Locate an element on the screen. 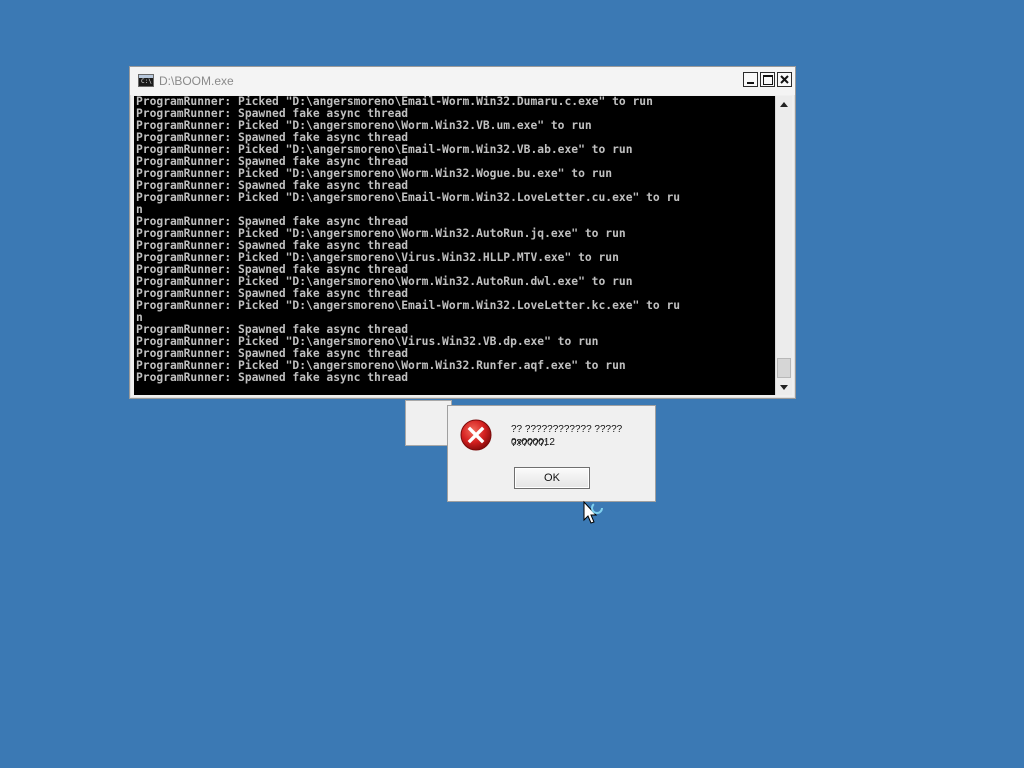  console-line: ProgramRunner: Spawned fake async thread is located at coordinates (272, 377).